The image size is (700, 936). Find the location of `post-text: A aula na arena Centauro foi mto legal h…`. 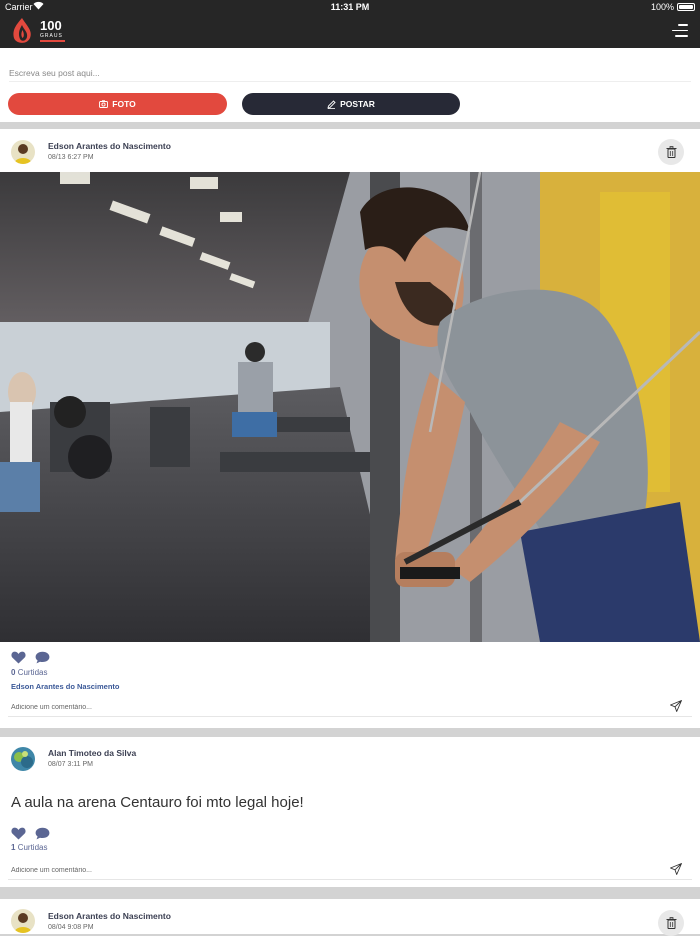

post-text: A aula na arena Centauro foi mto legal h… is located at coordinates (157, 802).